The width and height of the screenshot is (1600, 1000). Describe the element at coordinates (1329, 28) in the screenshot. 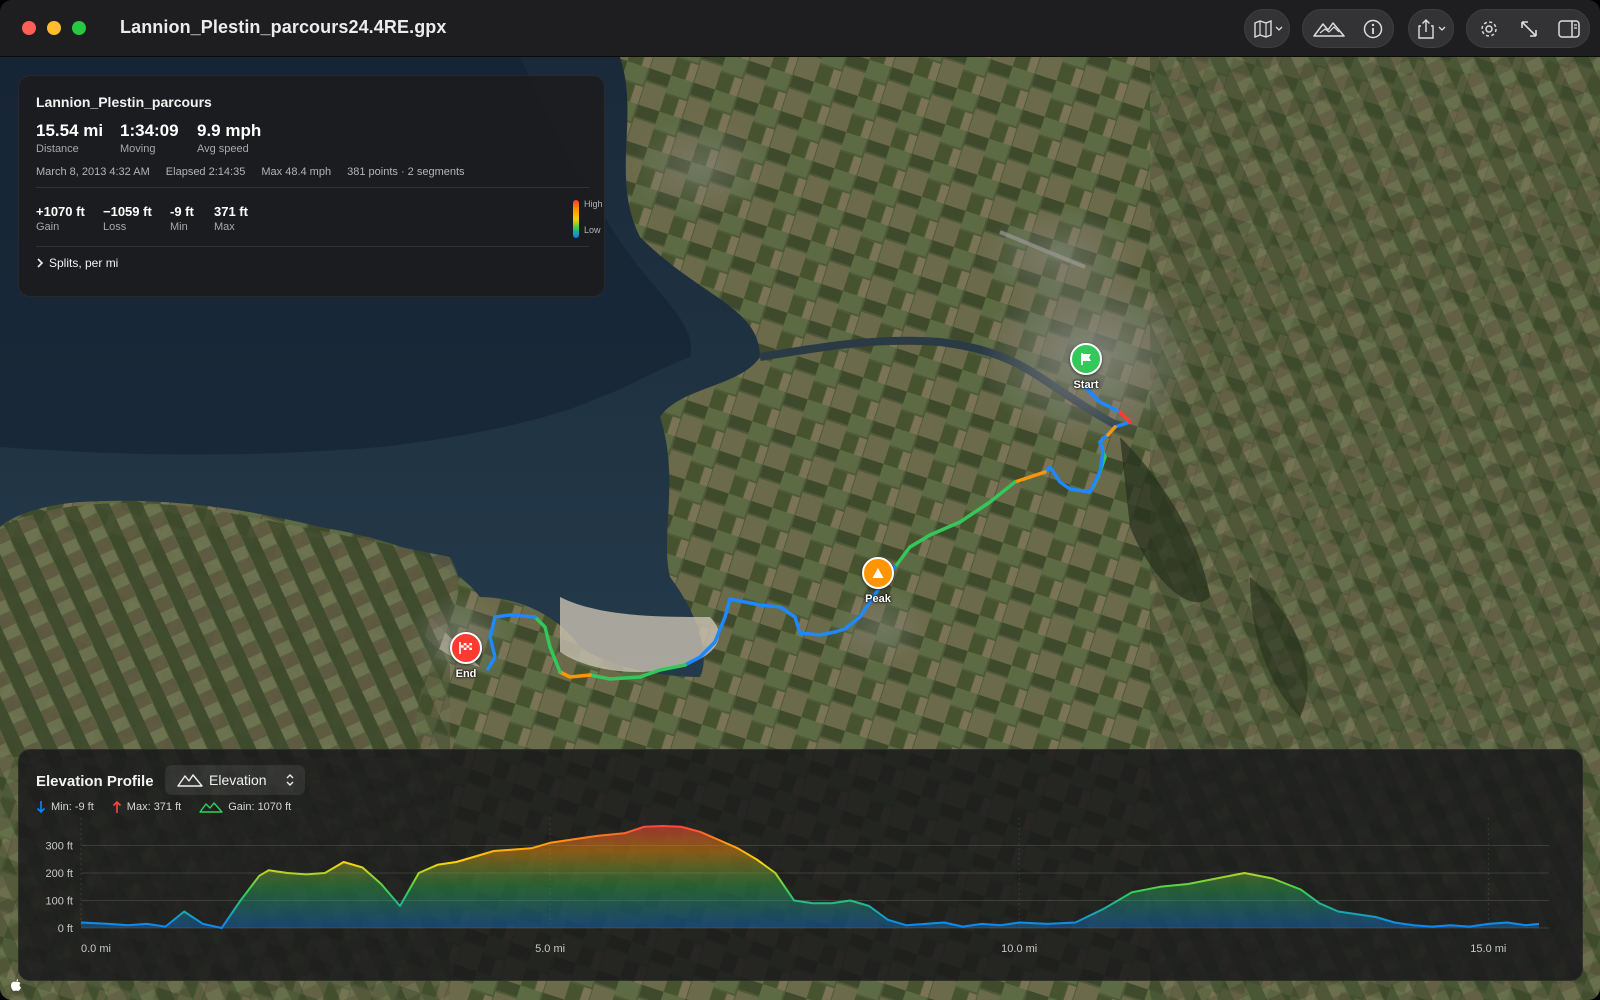

I see `elevation-toggle-button` at that location.